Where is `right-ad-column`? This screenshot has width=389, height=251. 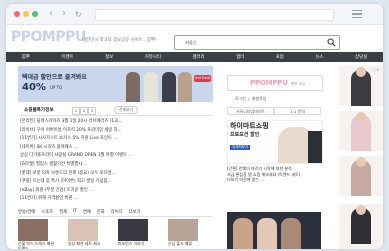 right-ad-column is located at coordinates (361, 157).